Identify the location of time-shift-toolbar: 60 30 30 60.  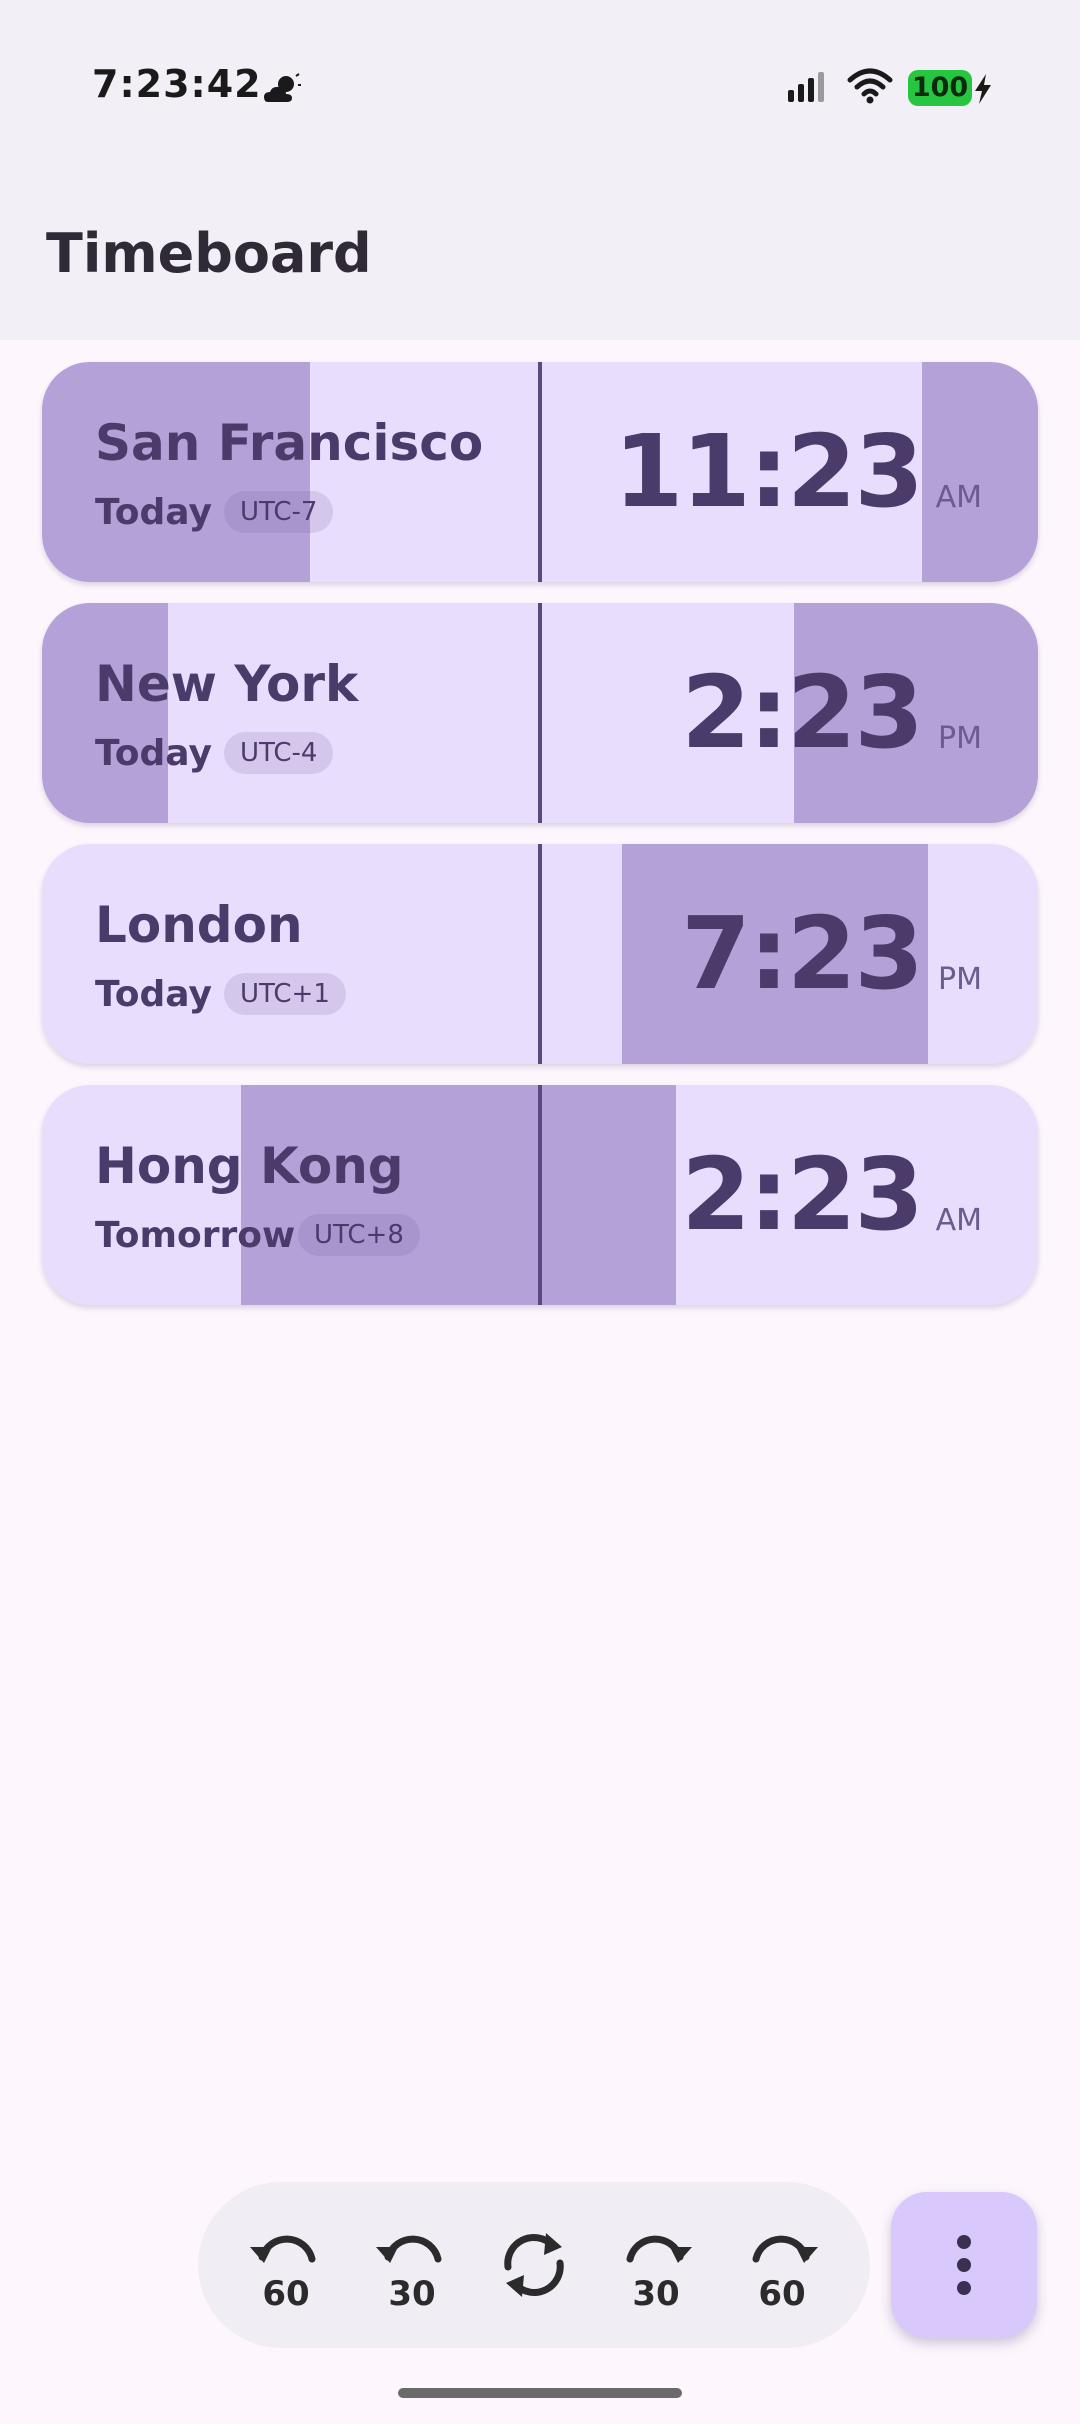
(534, 2265).